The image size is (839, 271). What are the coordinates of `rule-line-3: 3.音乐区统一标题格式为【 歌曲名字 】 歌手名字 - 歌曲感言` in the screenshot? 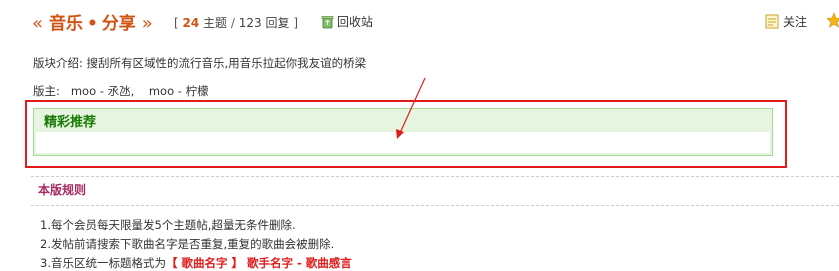 It's located at (196, 263).